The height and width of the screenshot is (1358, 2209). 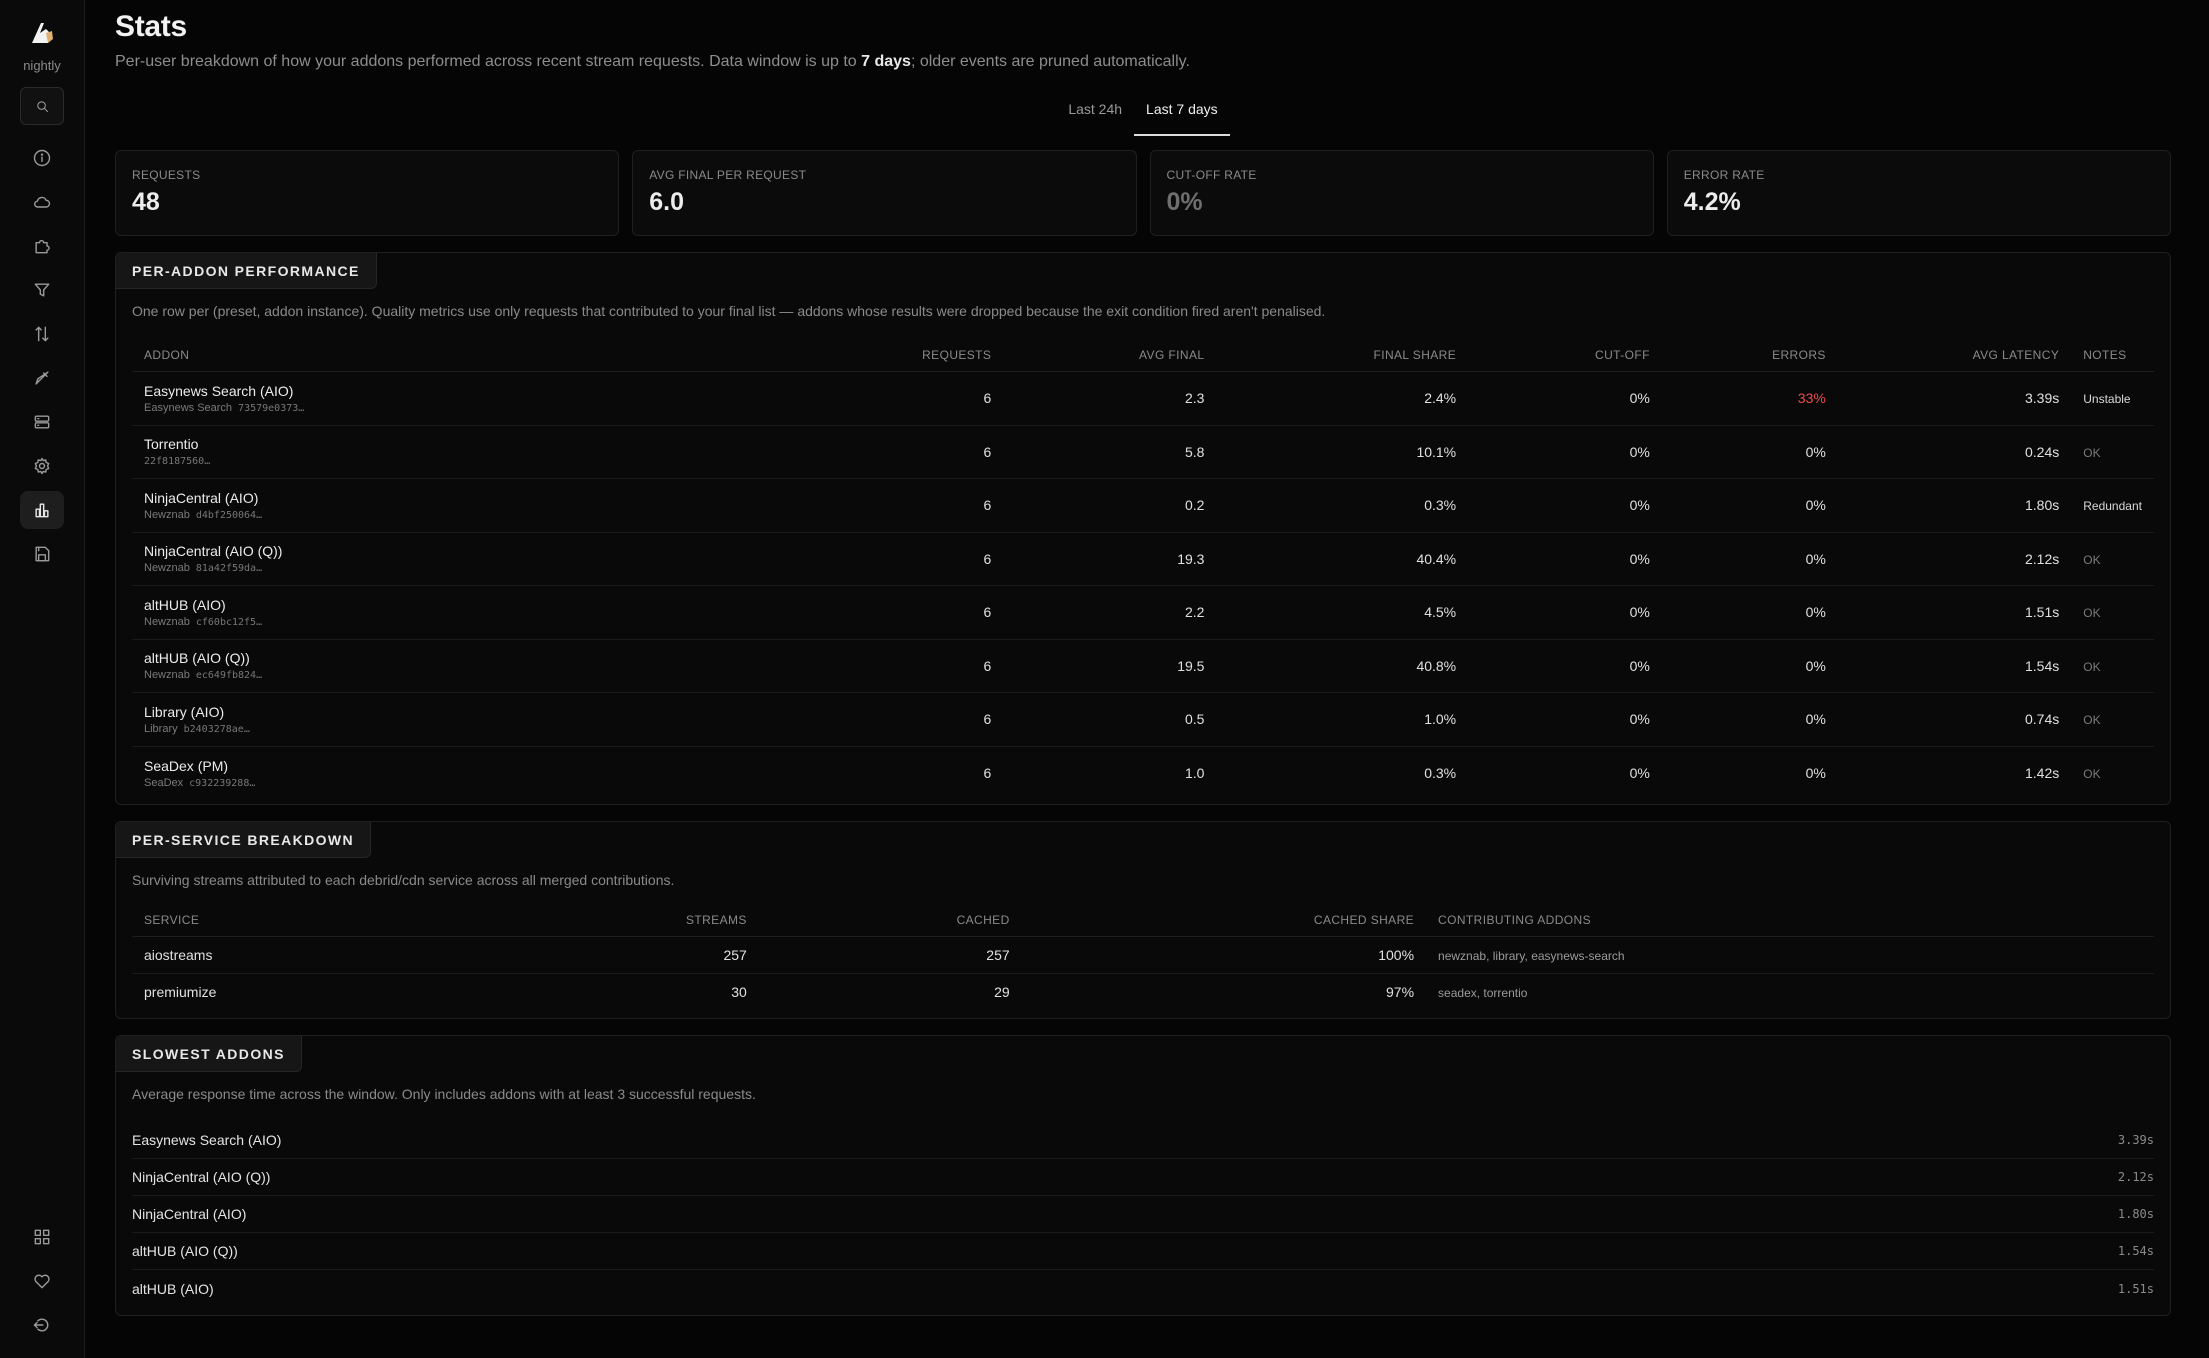 I want to click on tab-last-7-days: Last 7 days, so click(x=1182, y=114).